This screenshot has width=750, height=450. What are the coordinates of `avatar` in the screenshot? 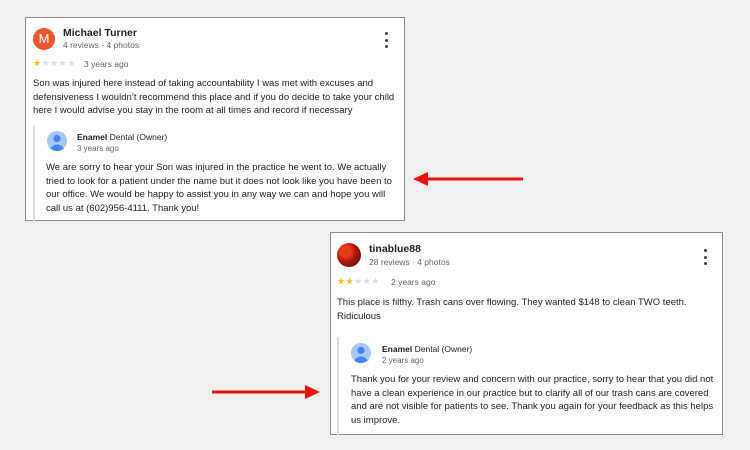 It's located at (349, 255).